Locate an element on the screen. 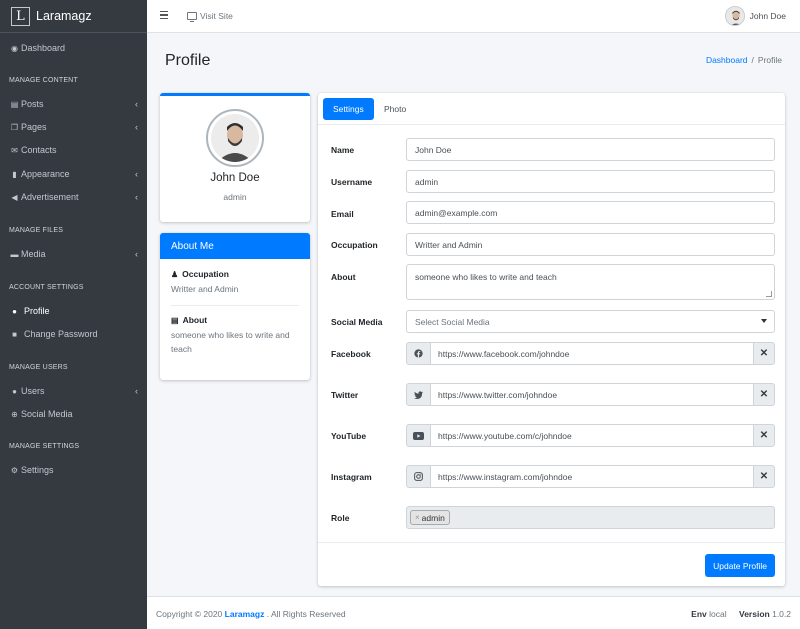  globe-icon: ⊕ is located at coordinates (14, 414).